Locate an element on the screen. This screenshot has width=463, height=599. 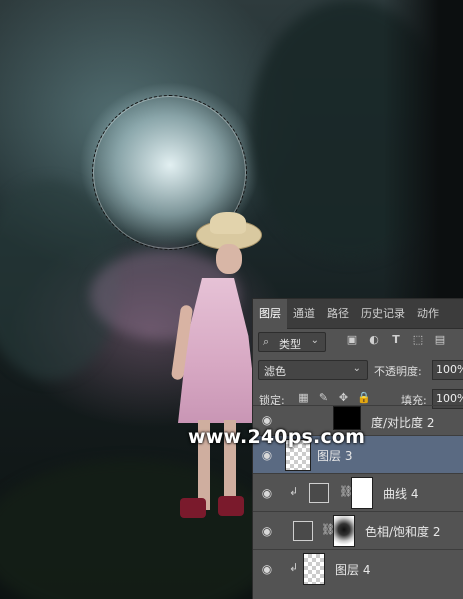
layer-name: 图层 4 is located at coordinates (353, 570).